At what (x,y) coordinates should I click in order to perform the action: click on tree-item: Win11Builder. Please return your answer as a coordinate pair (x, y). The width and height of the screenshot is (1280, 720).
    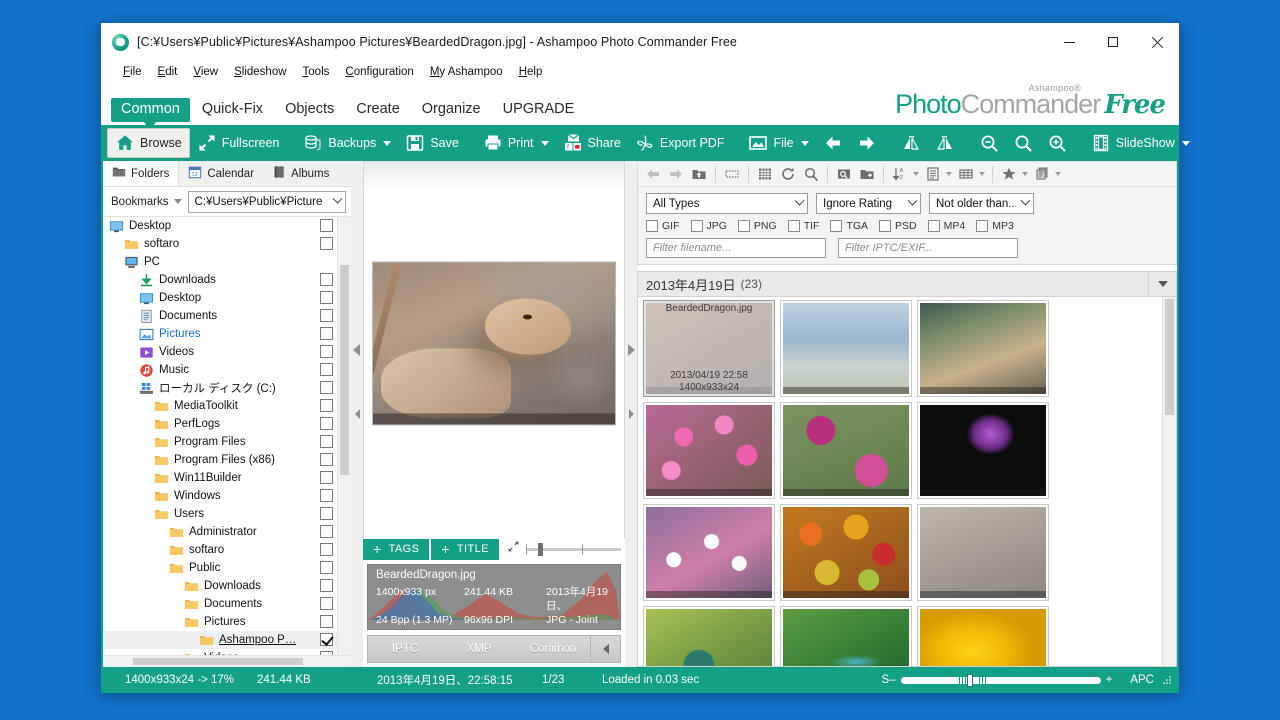
    Looking at the image, I should click on (220, 478).